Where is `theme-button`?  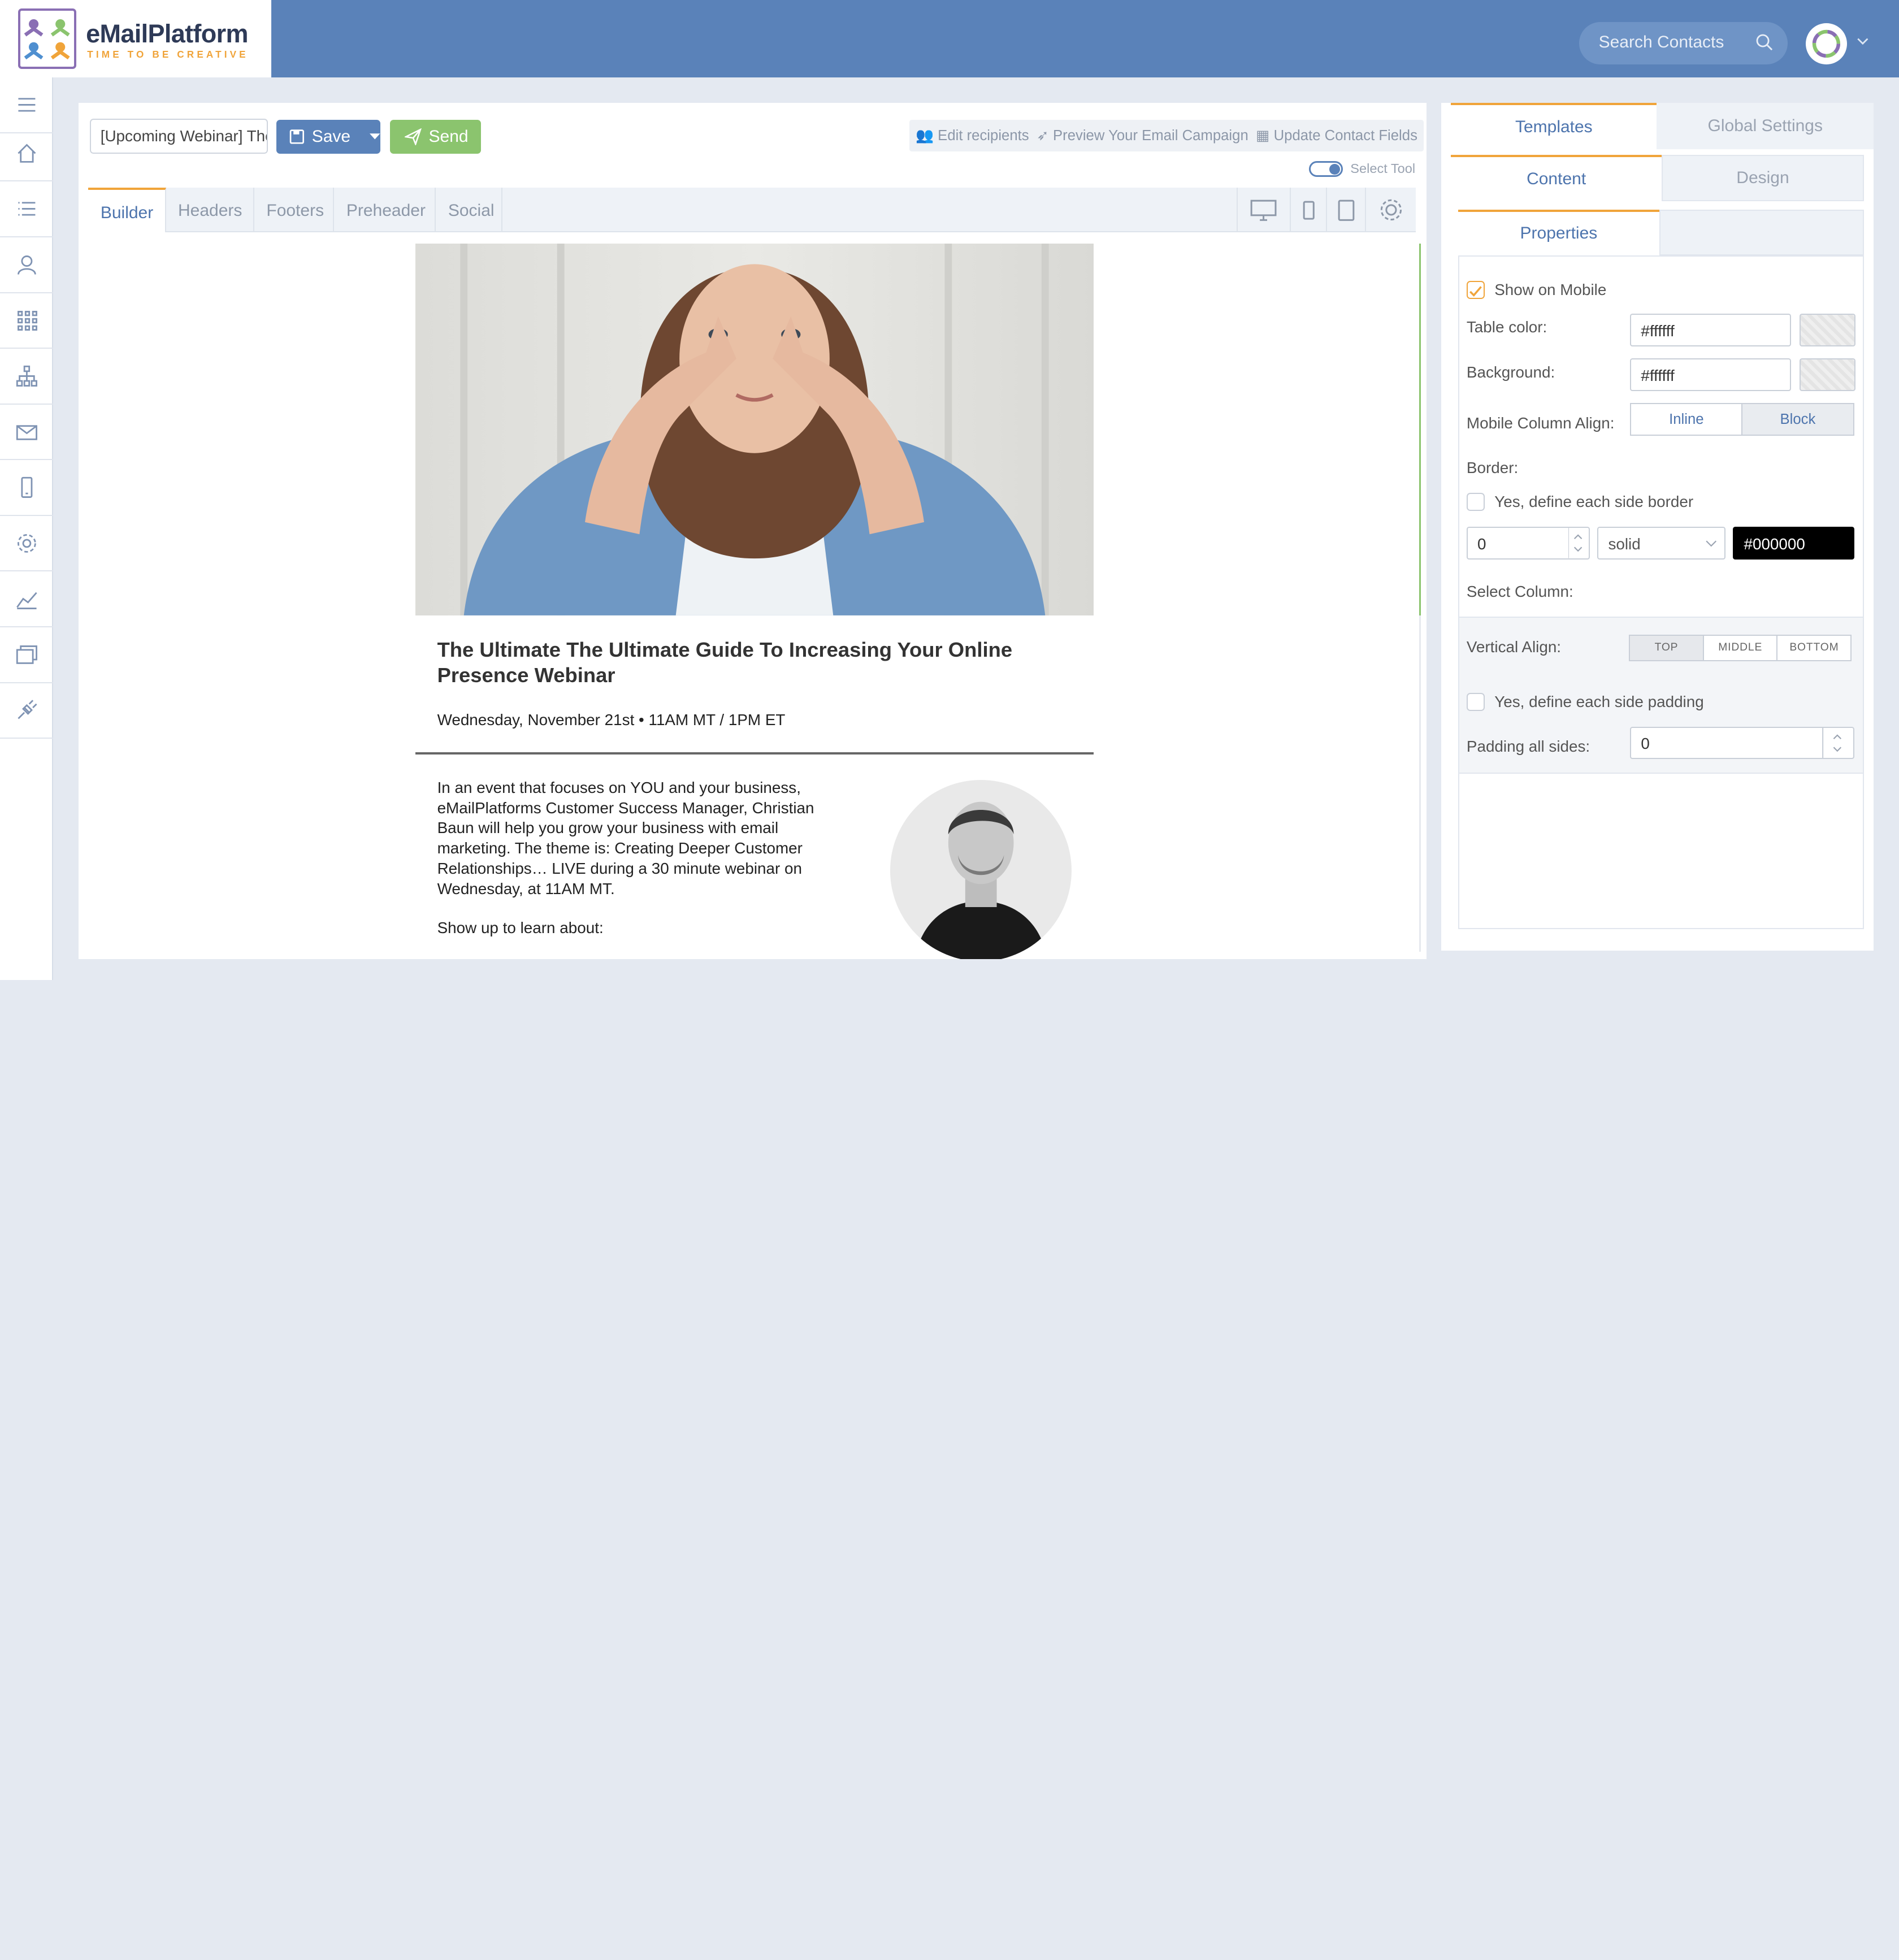 theme-button is located at coordinates (1390, 210).